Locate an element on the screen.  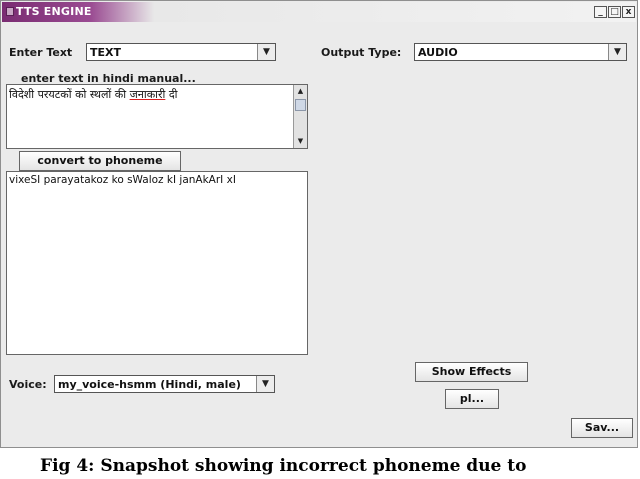
output-type-value: AUDIO is located at coordinates (438, 52).